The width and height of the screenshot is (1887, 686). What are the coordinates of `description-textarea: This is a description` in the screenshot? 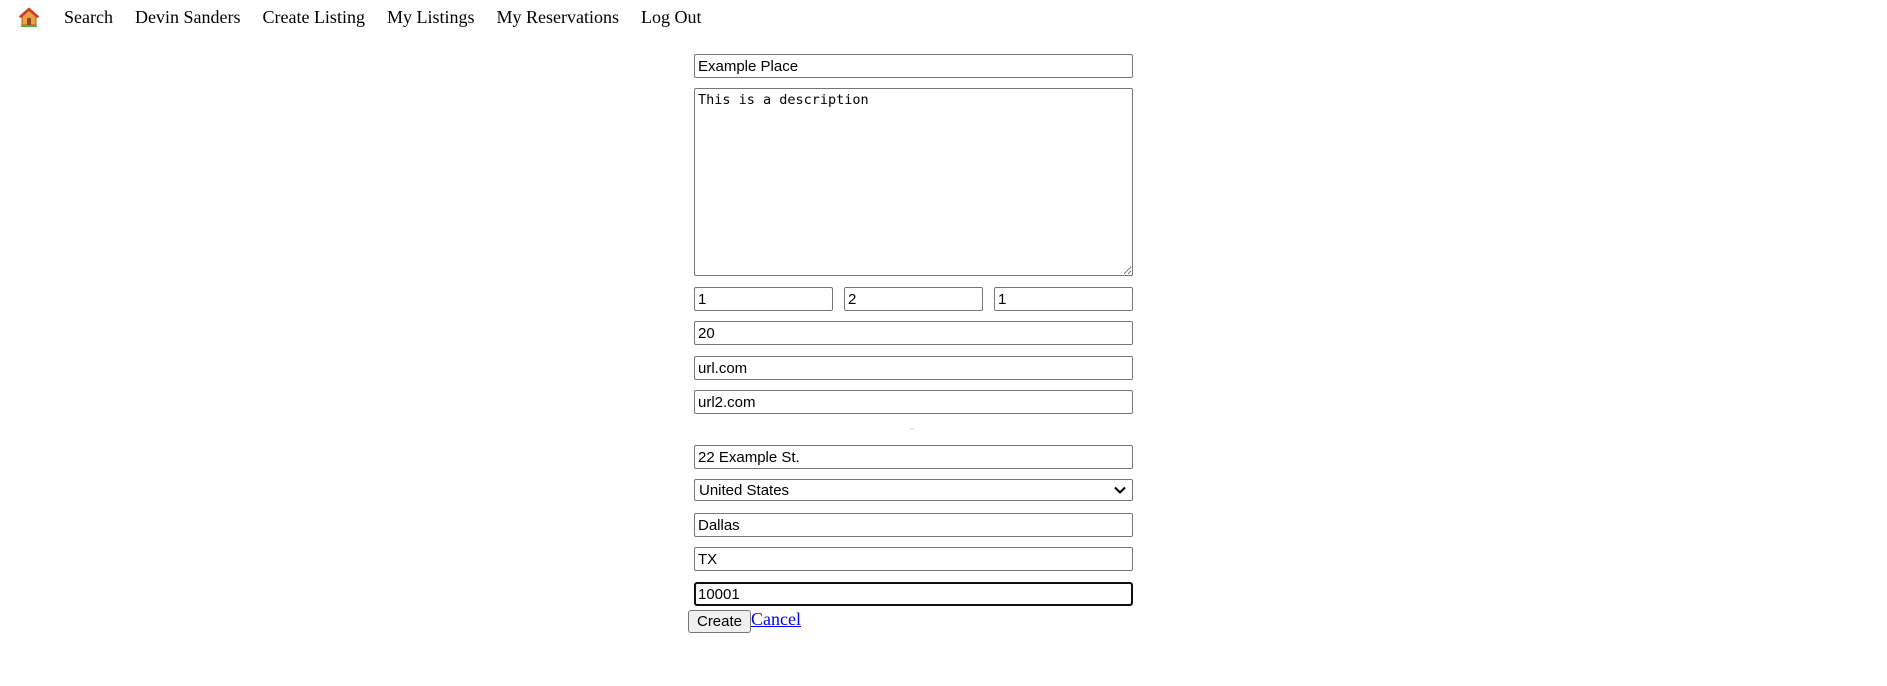 It's located at (913, 182).